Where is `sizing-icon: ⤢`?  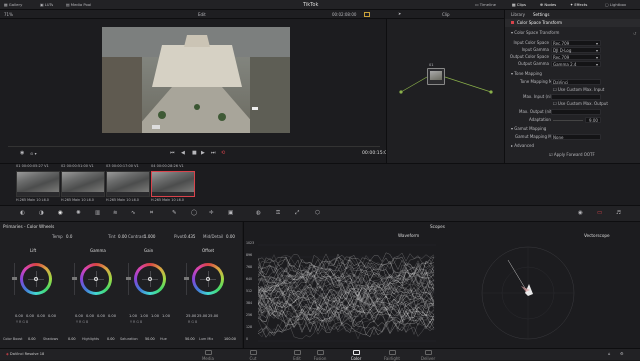 sizing-icon: ⤢ is located at coordinates (297, 213).